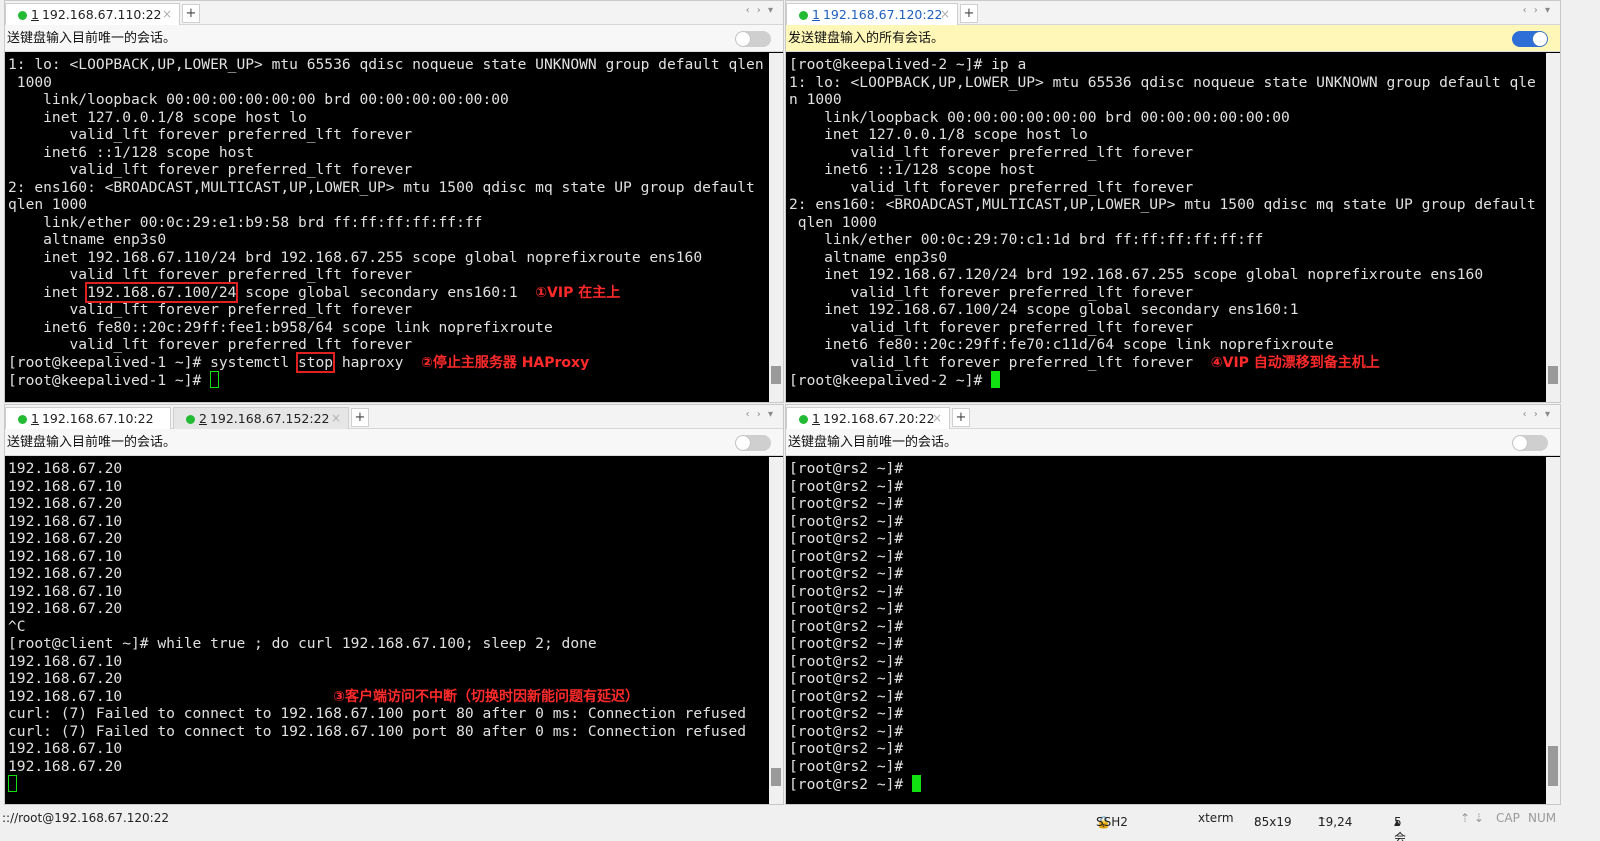  I want to click on tab-session-20: 1 192.168.67.20:22 ×, so click(868, 418).